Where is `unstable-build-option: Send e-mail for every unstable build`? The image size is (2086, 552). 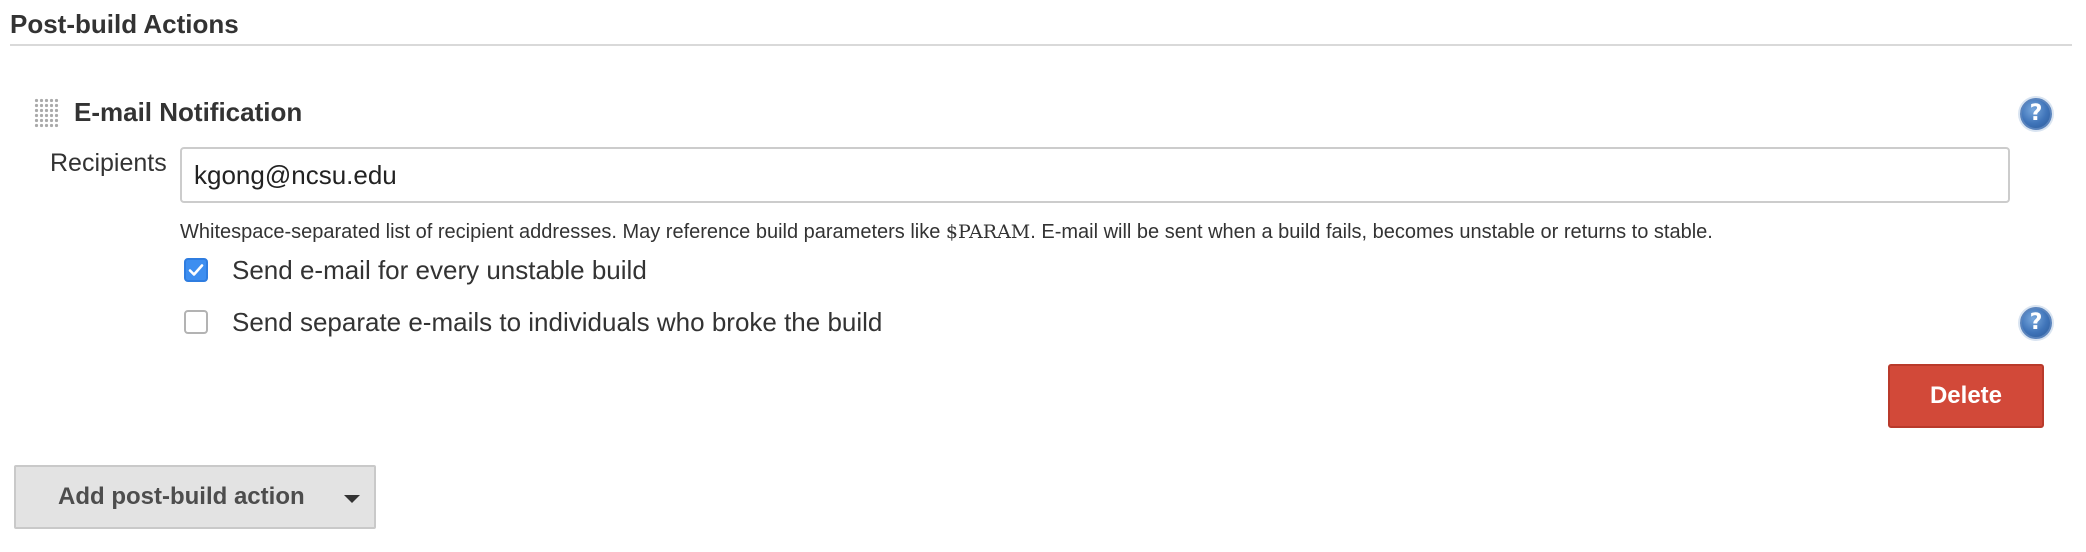
unstable-build-option: Send e-mail for every unstable build is located at coordinates (415, 270).